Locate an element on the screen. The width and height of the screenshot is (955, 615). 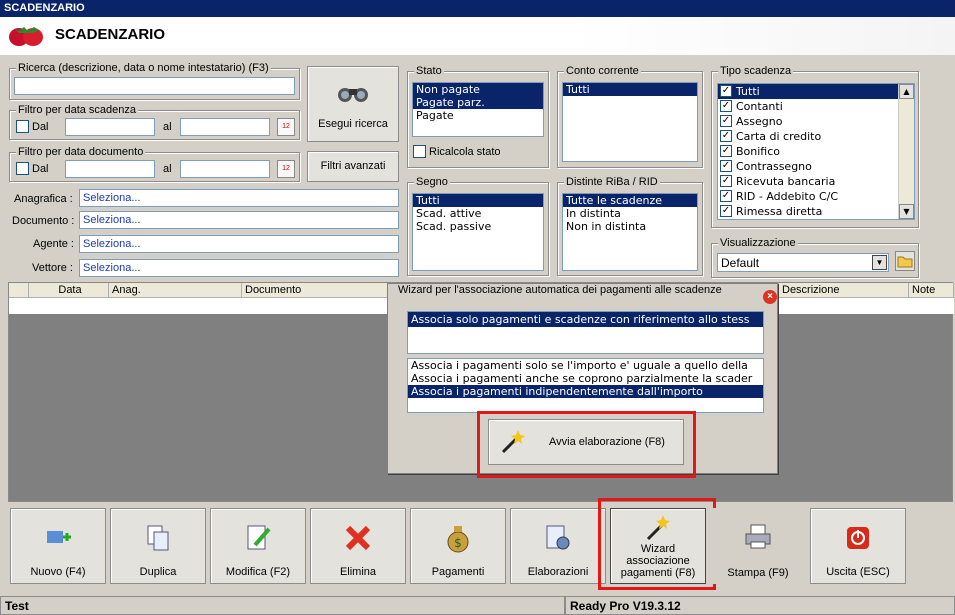
uscita-button: Uscita (ESC) is located at coordinates (858, 546).